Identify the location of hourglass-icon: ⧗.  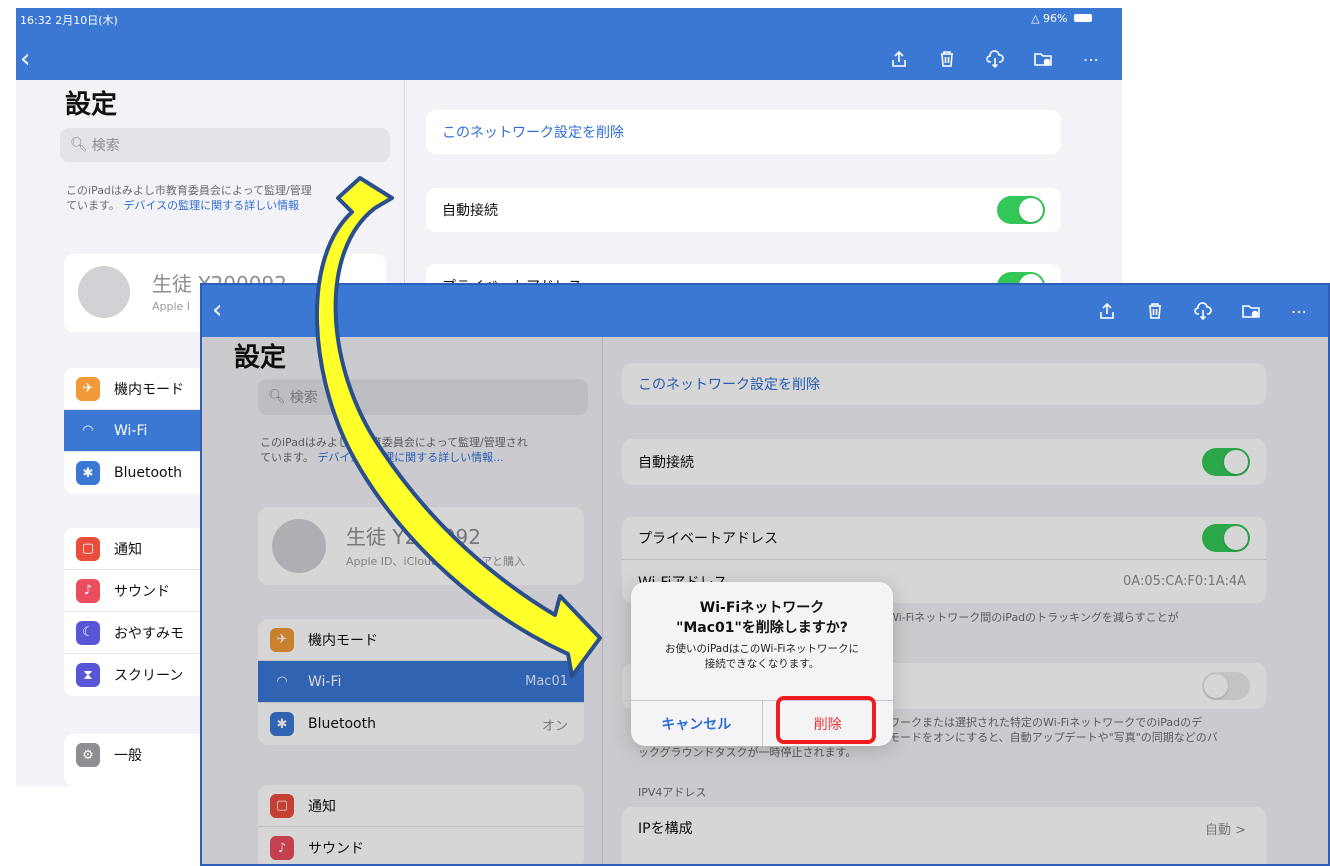
(88, 675).